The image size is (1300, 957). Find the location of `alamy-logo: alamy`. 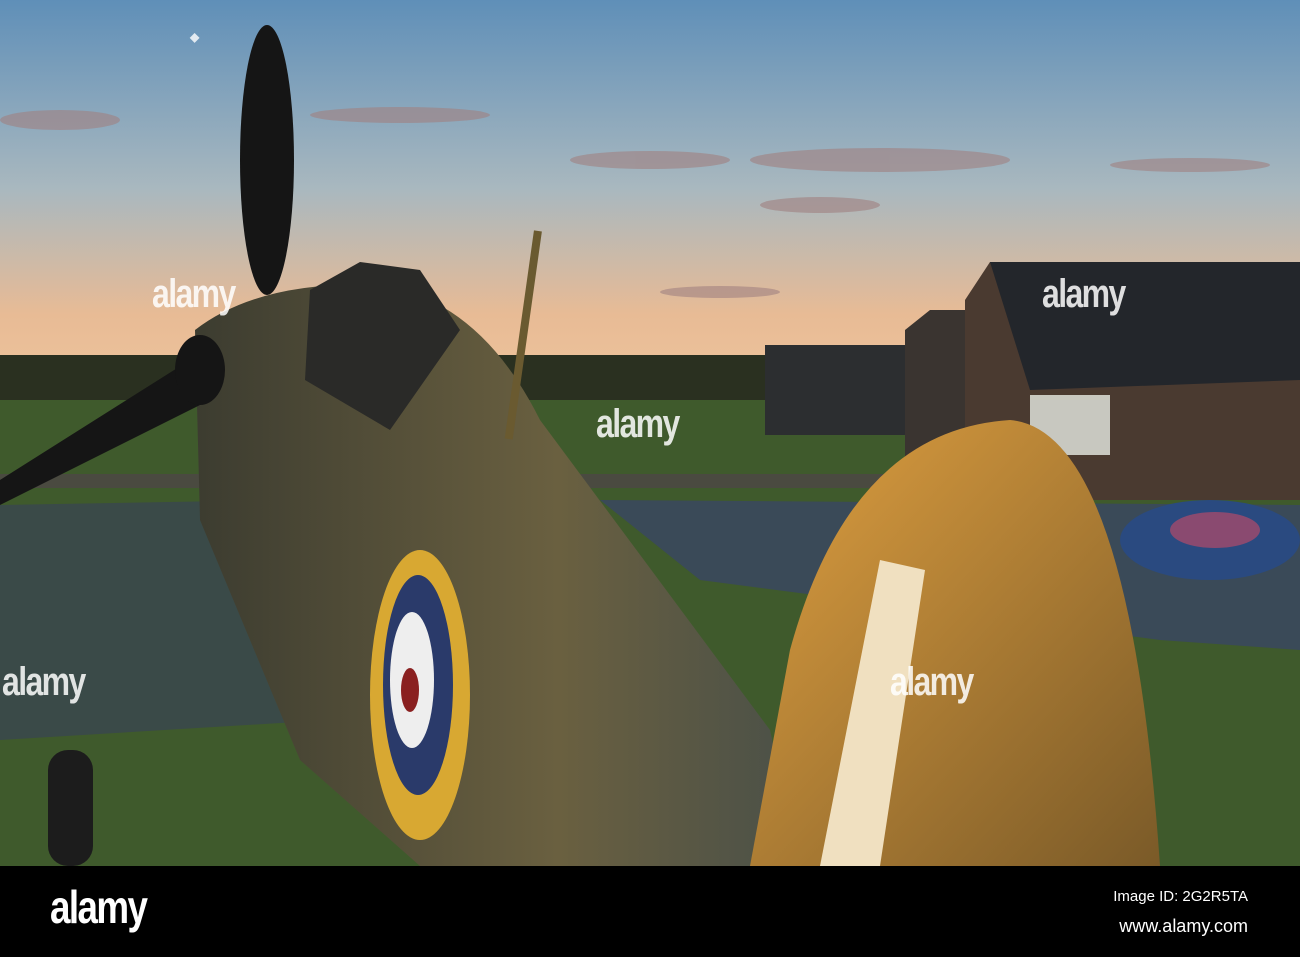

alamy-logo: alamy is located at coordinates (99, 907).